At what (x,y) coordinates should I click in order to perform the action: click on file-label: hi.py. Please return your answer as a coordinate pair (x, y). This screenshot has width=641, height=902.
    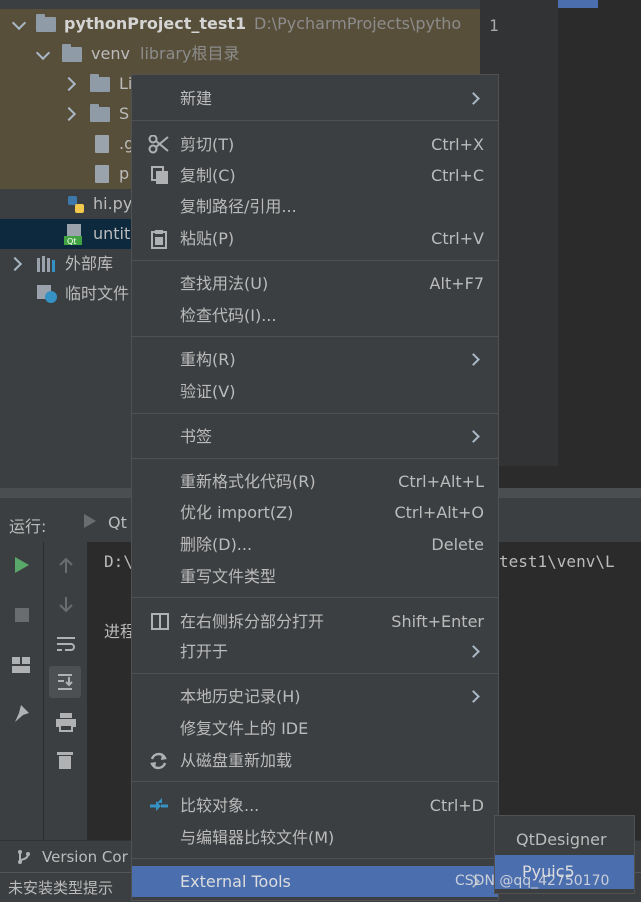
    Looking at the image, I should click on (113, 203).